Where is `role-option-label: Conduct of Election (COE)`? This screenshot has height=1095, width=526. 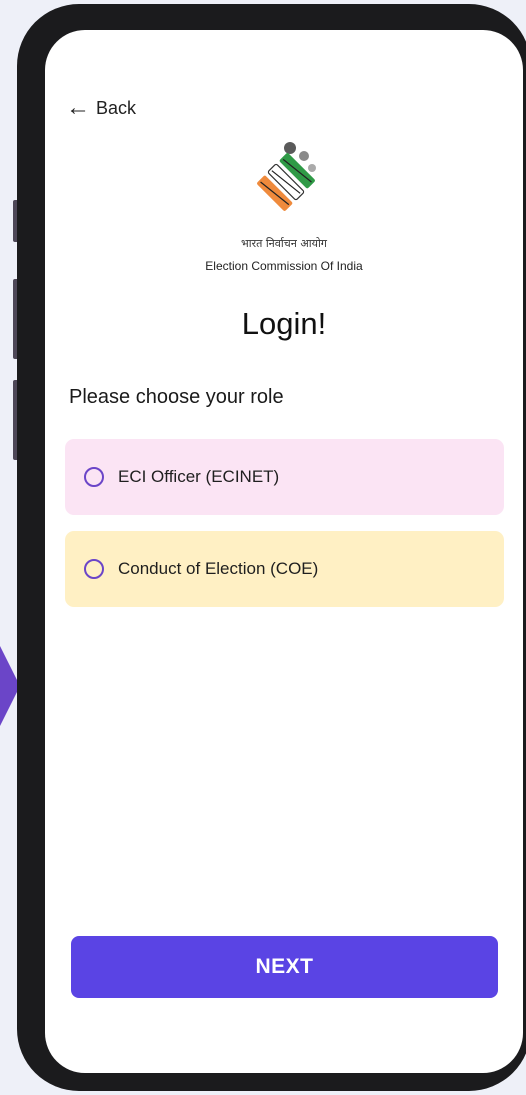 role-option-label: Conduct of Election (COE) is located at coordinates (218, 568).